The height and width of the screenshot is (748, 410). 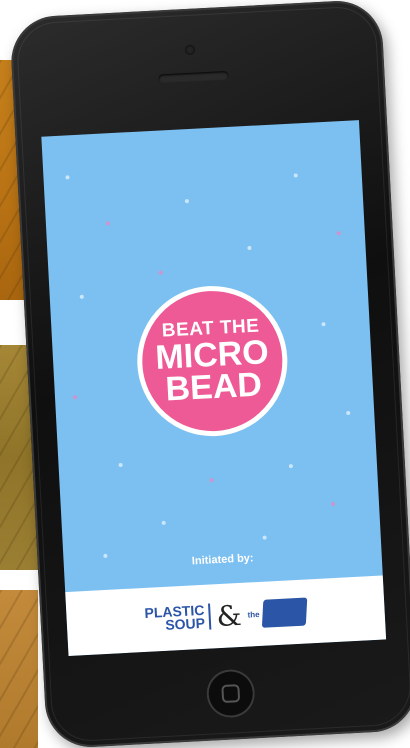 What do you see at coordinates (178, 617) in the screenshot?
I see `plastic-soup-logo: PLASTIC SOUP` at bounding box center [178, 617].